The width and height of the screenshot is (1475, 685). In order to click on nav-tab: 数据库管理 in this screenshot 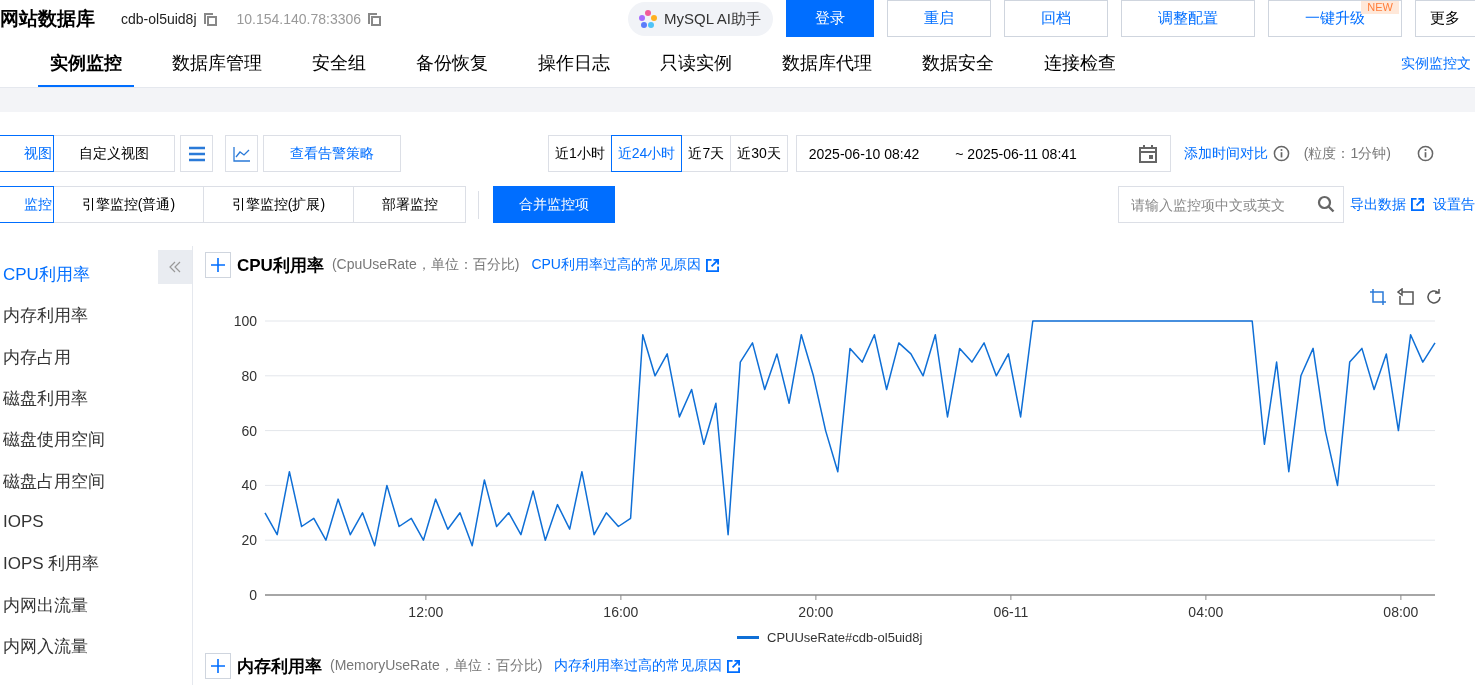, I will do `click(217, 63)`.